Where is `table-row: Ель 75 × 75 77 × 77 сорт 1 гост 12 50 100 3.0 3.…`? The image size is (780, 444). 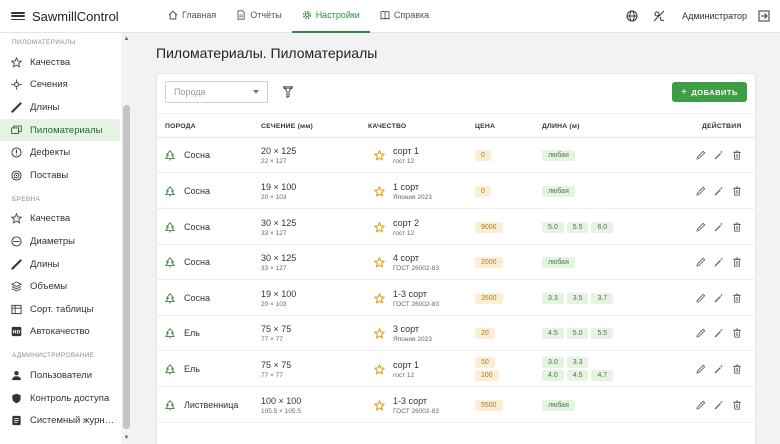
table-row: Ель 75 × 75 77 × 77 сорт 1 гост 12 50 100 3.0 3.… is located at coordinates (457, 370).